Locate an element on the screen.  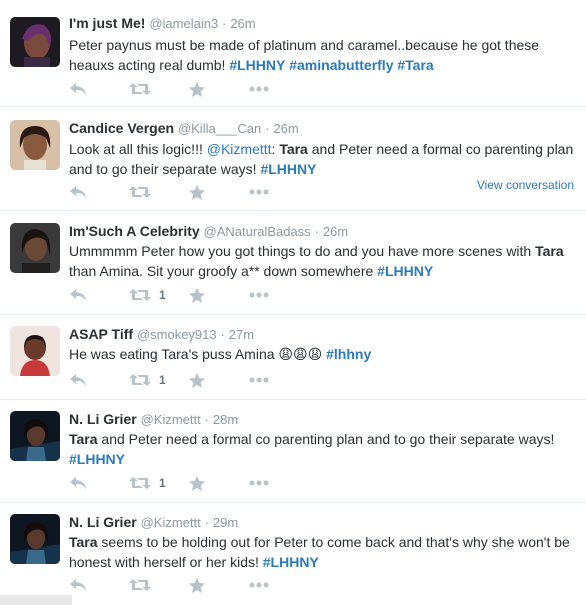
weary-face-emoji: 😩😩😩 is located at coordinates (300, 355).